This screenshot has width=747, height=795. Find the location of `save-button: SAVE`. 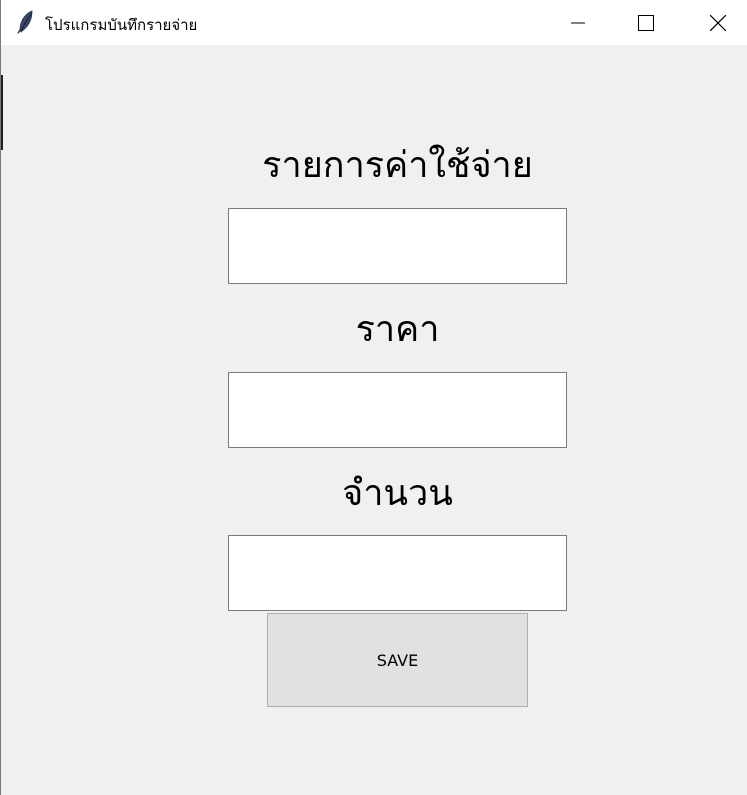

save-button: SAVE is located at coordinates (397, 660).